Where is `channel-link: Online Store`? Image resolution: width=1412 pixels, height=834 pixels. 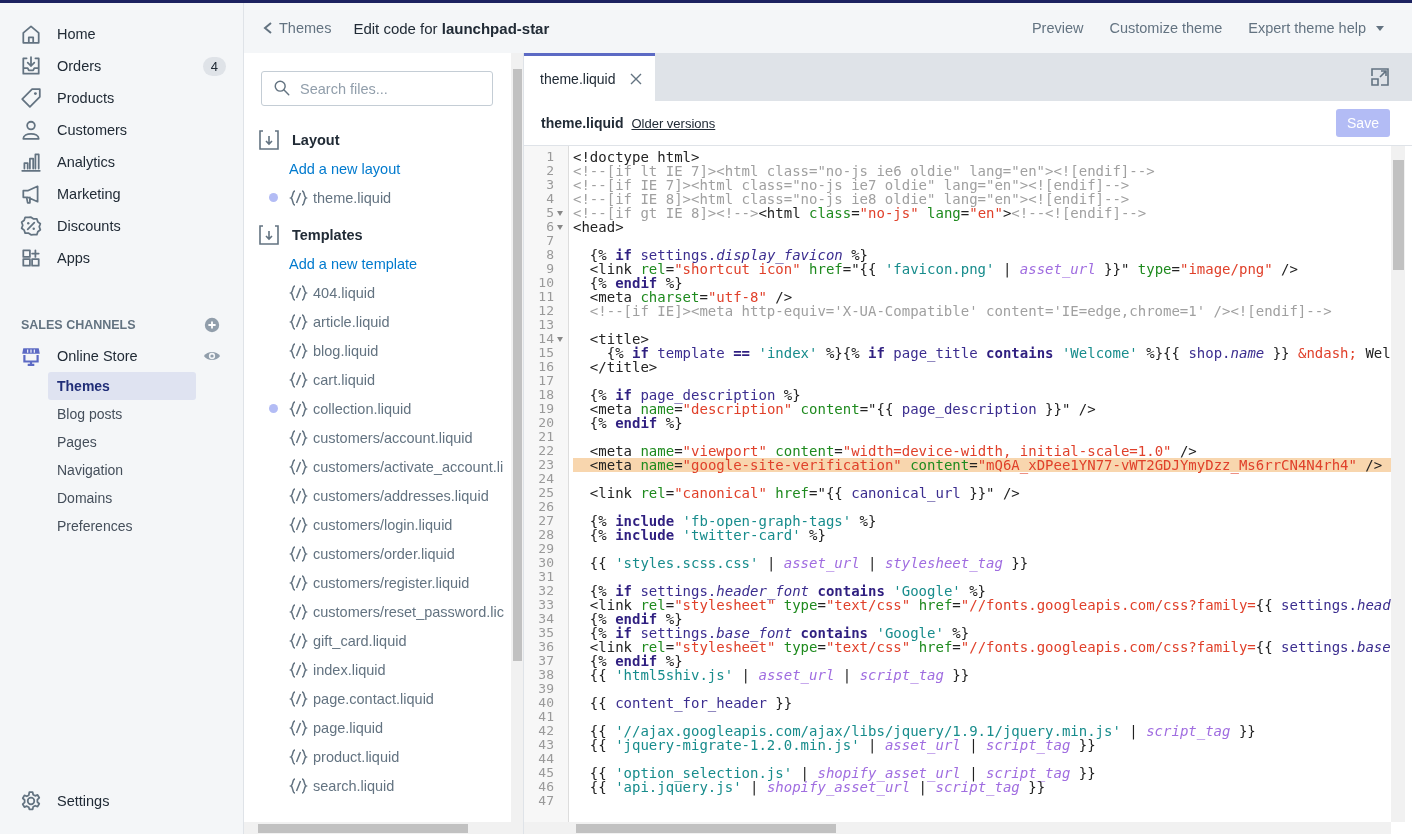 channel-link: Online Store is located at coordinates (130, 356).